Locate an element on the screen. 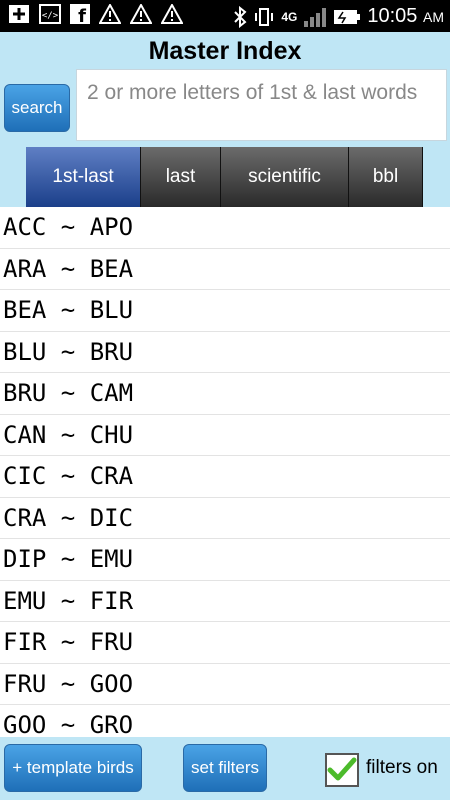 This screenshot has width=450, height=800. search-input: 2 or more letters of 1st & last words is located at coordinates (261, 105).